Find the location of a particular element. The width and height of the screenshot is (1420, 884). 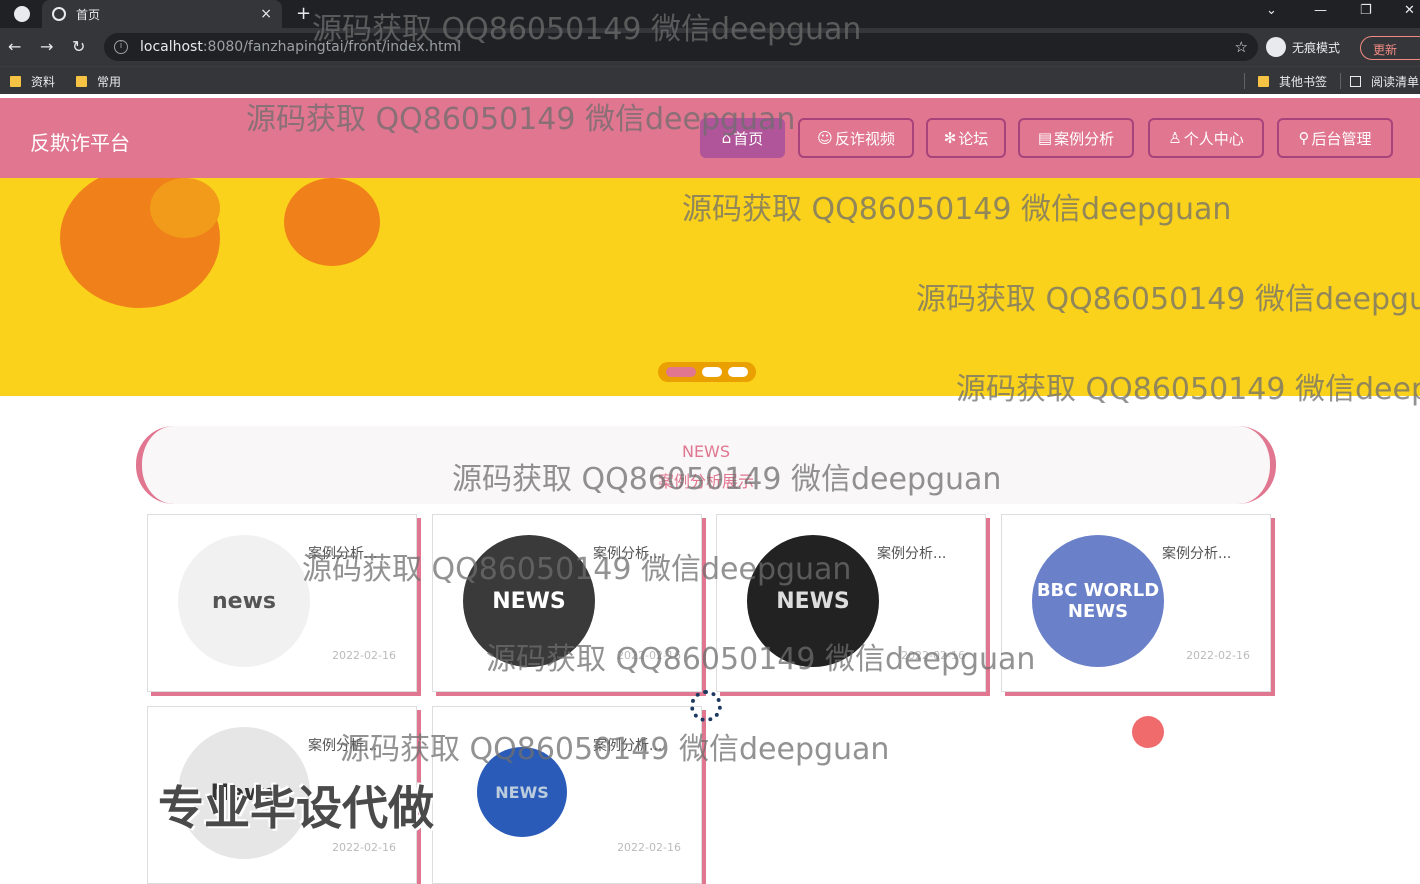

nav-cases: ▤ 案例分析 is located at coordinates (1076, 138).